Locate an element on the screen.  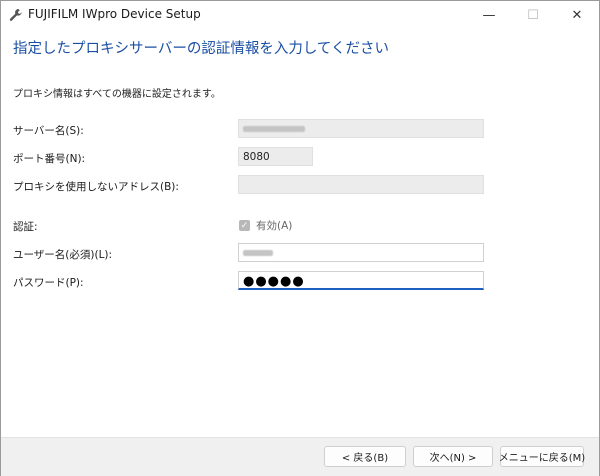
redacted-server-name is located at coordinates (274, 129).